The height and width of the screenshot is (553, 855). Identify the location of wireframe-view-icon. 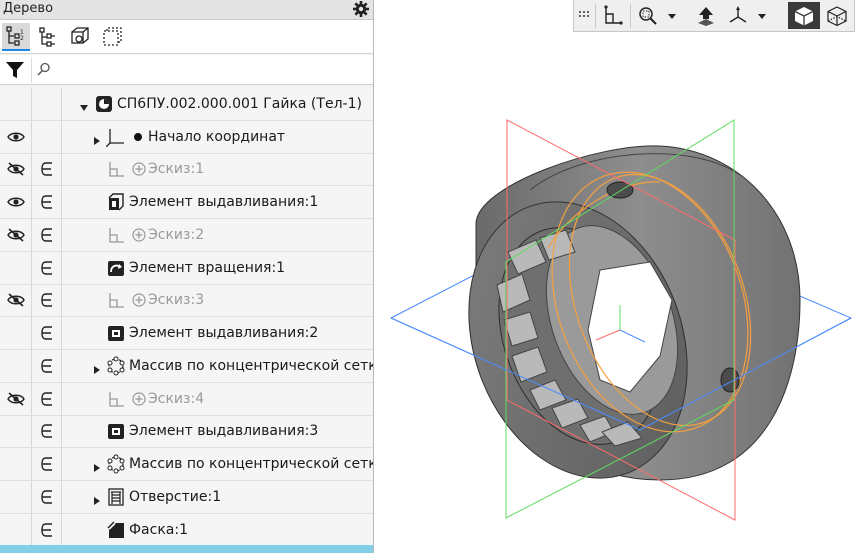
(837, 15).